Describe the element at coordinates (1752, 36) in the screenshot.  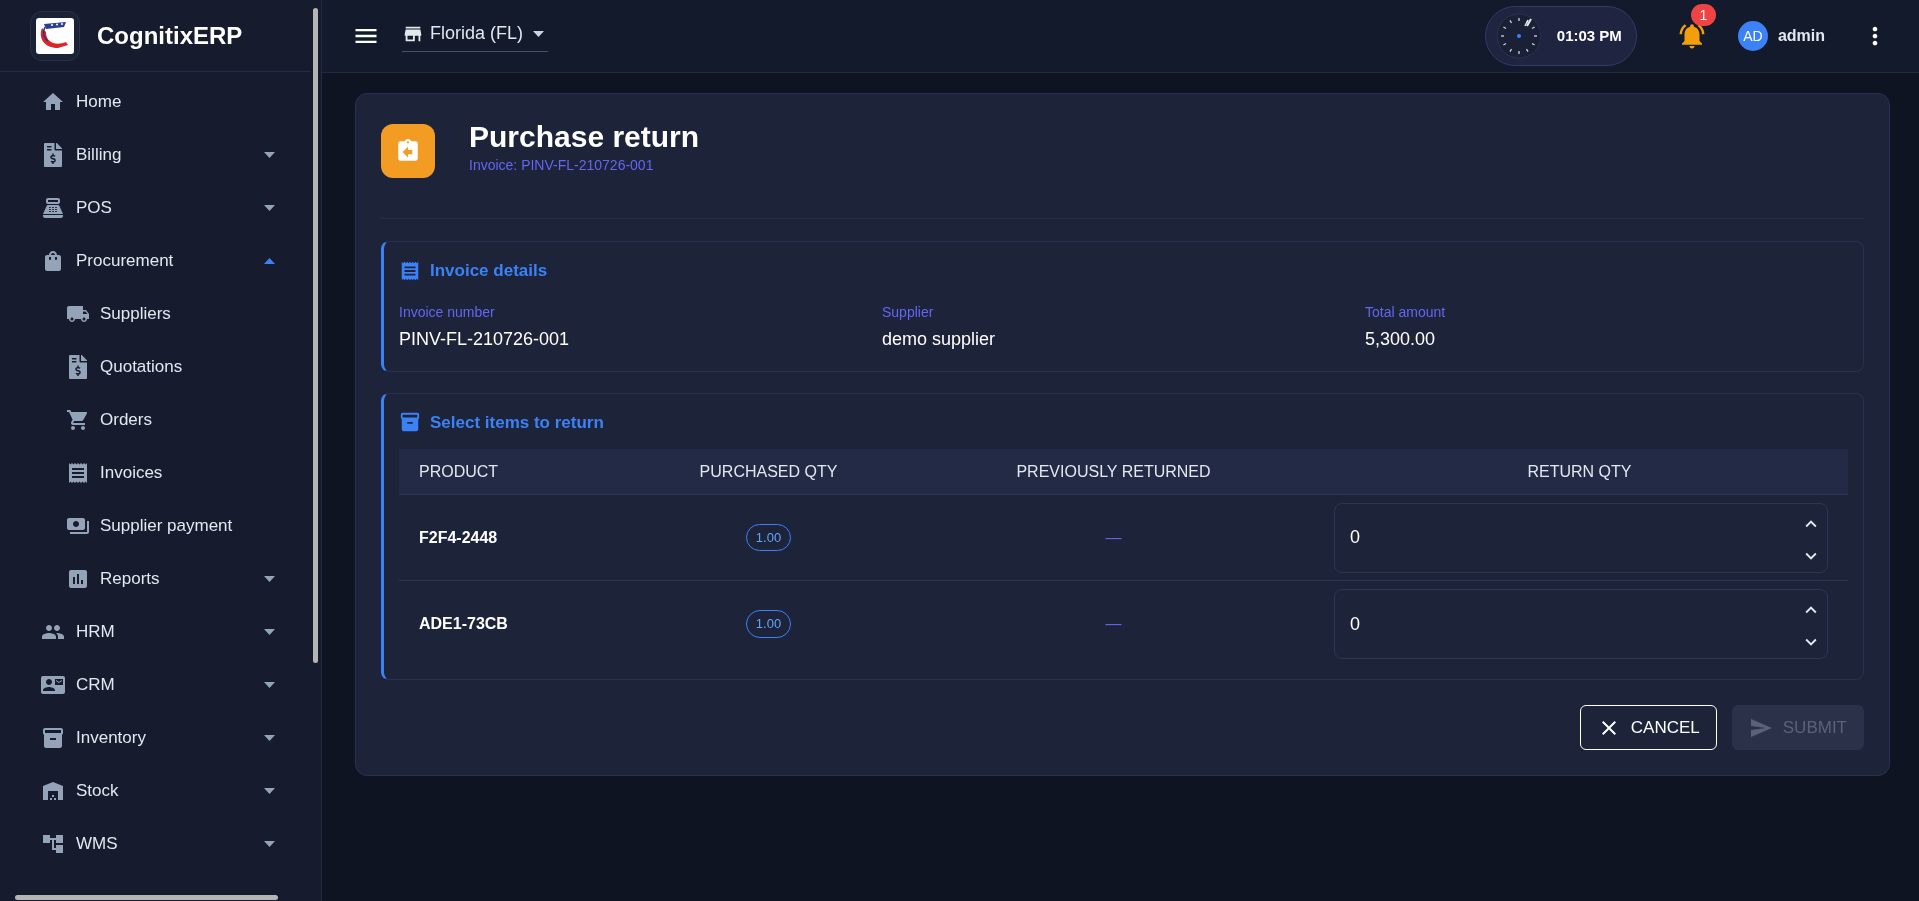
I see `user-avatar: AD` at that location.